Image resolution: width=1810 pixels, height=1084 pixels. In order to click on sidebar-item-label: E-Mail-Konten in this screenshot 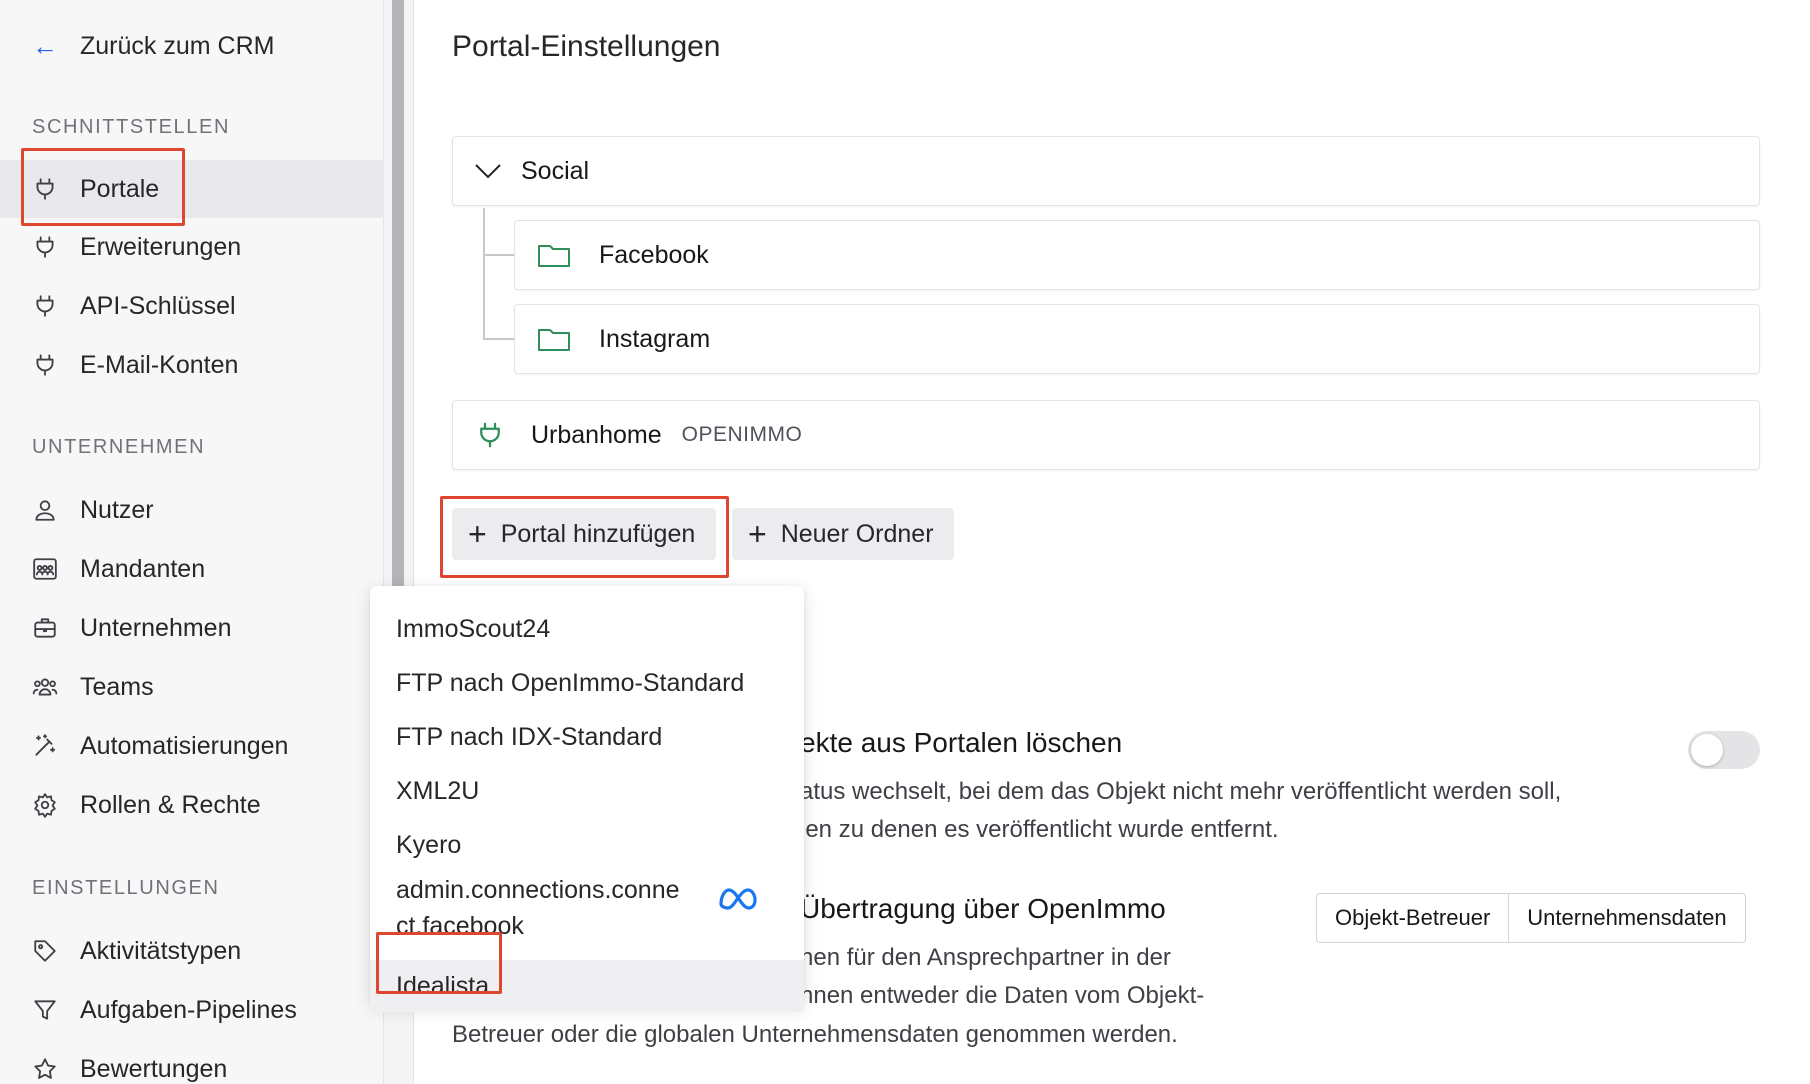, I will do `click(159, 364)`.